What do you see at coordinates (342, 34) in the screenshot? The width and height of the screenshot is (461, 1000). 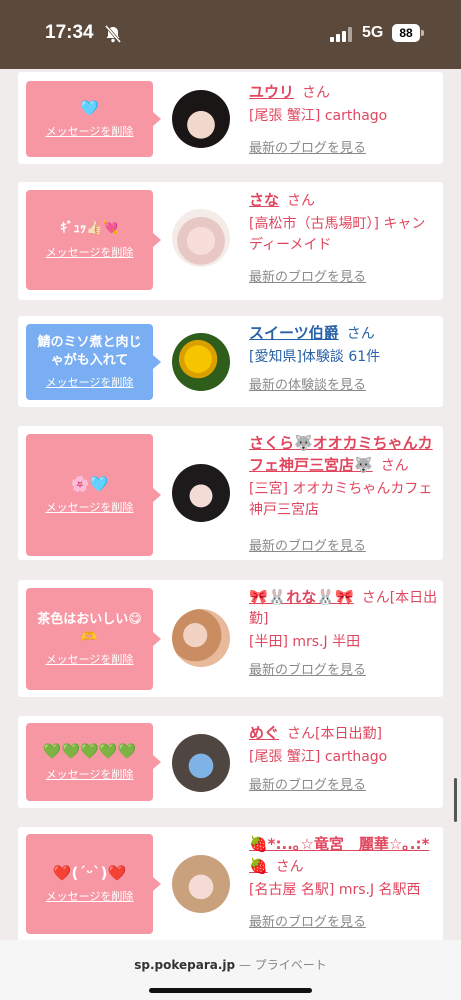 I see `signal-icon` at bounding box center [342, 34].